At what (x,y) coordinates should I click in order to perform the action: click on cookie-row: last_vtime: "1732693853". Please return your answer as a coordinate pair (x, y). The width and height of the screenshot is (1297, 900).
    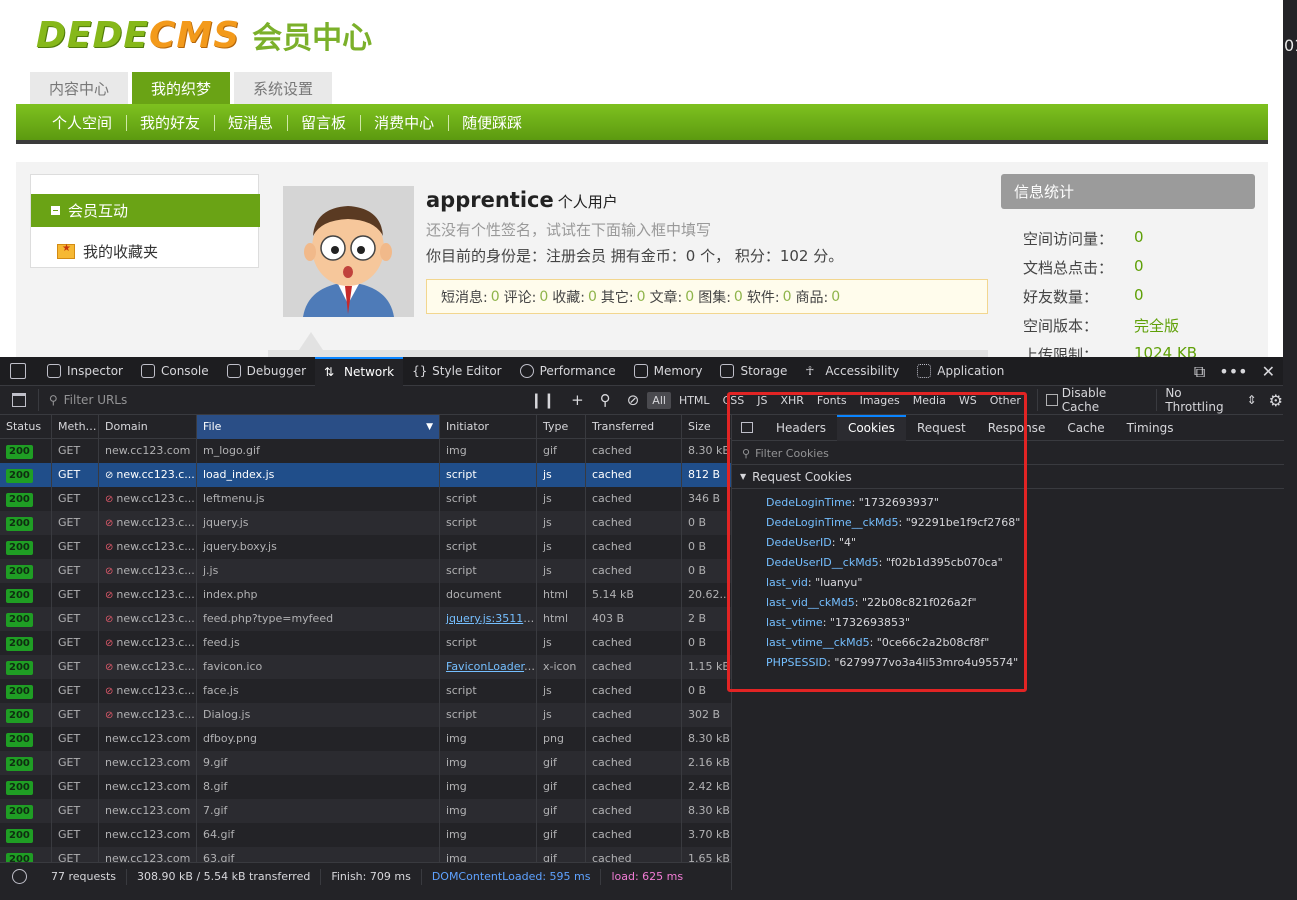
    Looking at the image, I should click on (893, 623).